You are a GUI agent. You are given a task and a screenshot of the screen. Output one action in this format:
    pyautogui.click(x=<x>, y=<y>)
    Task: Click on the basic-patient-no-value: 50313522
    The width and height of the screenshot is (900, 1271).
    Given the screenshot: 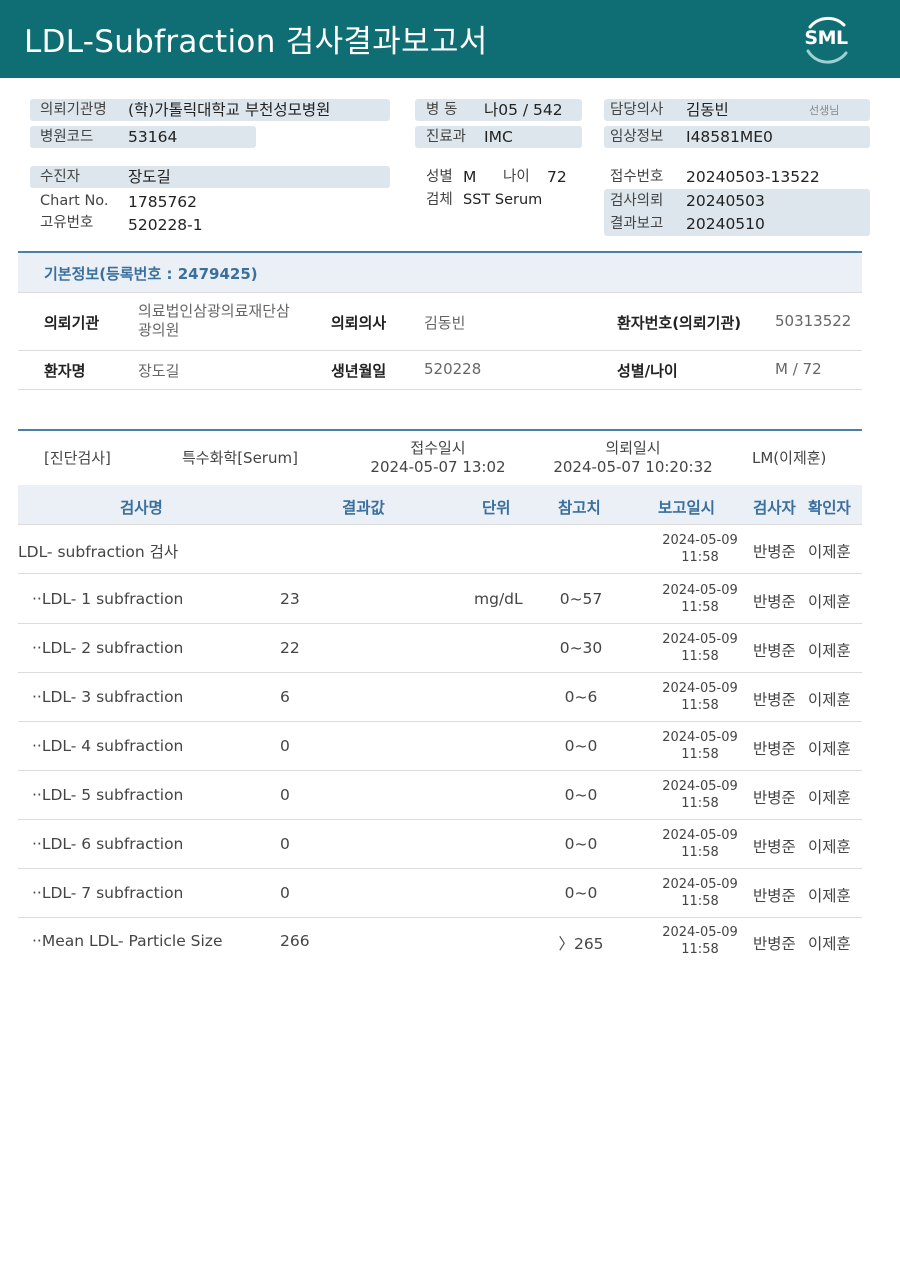 What is the action you would take?
    pyautogui.click(x=813, y=321)
    